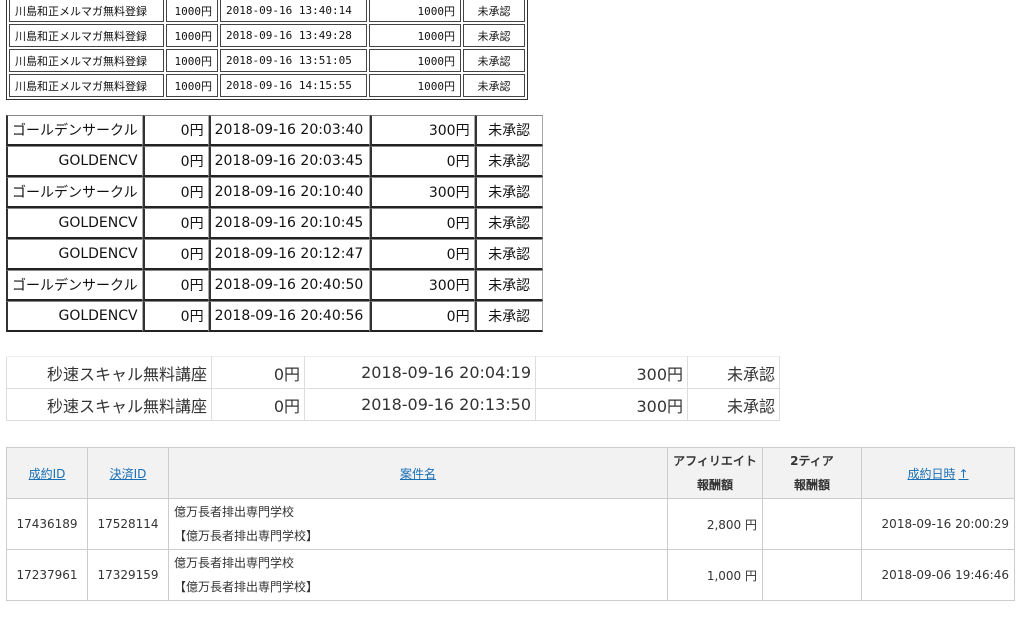  Describe the element at coordinates (715, 473) in the screenshot. I see `header-affiliate-reward: アフィリエイト 報酬額` at that location.